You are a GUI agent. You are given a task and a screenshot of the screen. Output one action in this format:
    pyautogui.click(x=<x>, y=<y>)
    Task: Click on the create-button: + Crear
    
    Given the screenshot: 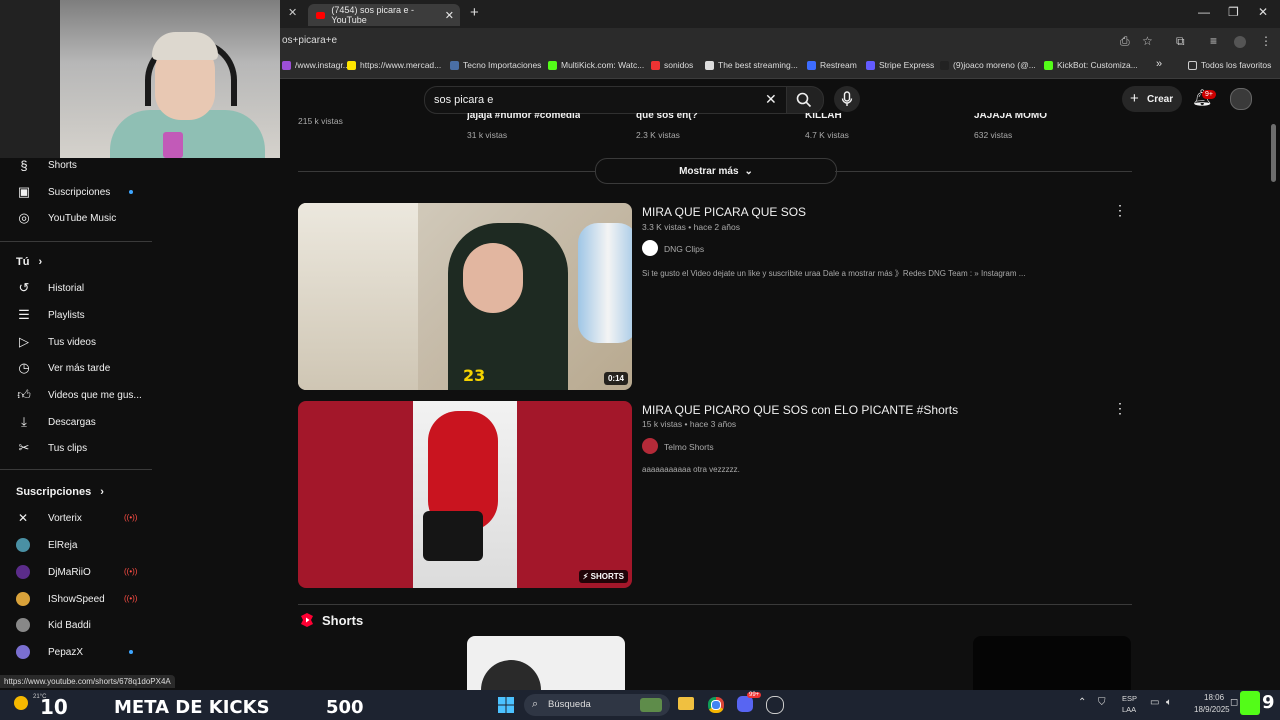 What is the action you would take?
    pyautogui.click(x=1152, y=99)
    